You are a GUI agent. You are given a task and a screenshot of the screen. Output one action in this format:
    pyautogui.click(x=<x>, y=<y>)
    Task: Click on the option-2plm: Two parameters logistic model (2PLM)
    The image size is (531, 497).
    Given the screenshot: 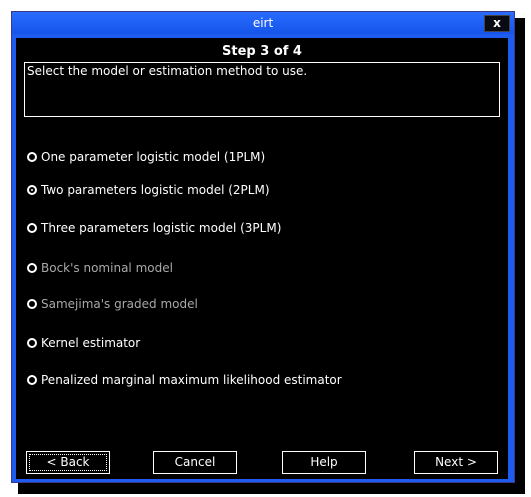 What is the action you would take?
    pyautogui.click(x=148, y=190)
    